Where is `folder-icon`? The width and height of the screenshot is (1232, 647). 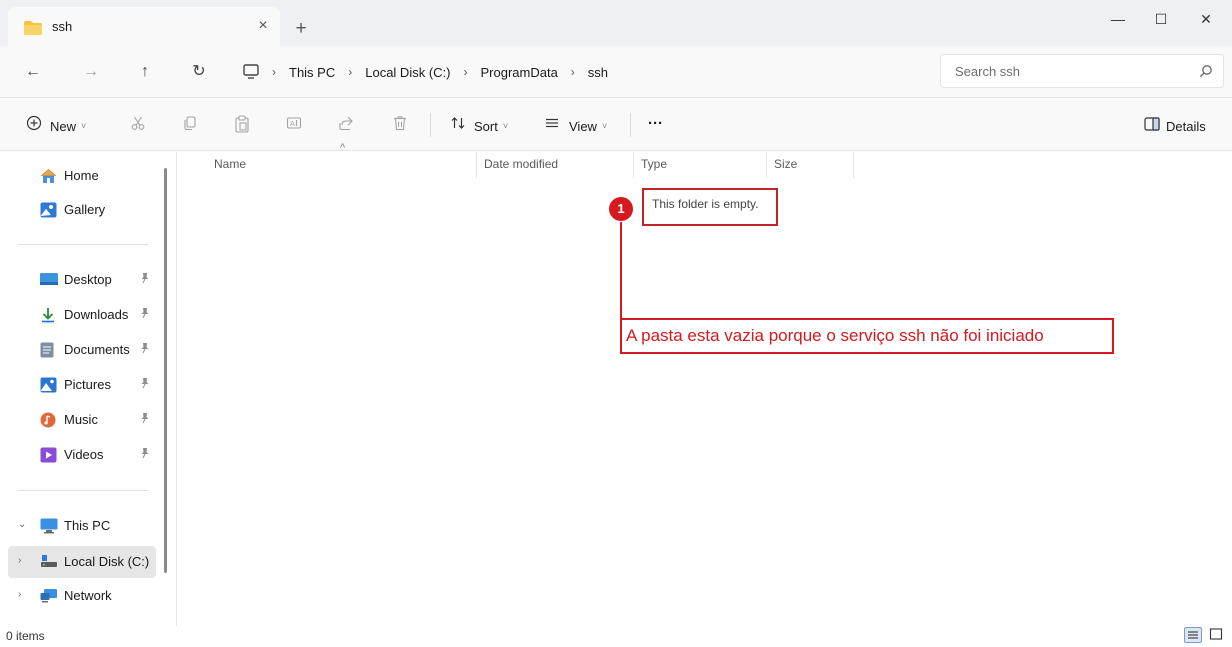 folder-icon is located at coordinates (33, 29).